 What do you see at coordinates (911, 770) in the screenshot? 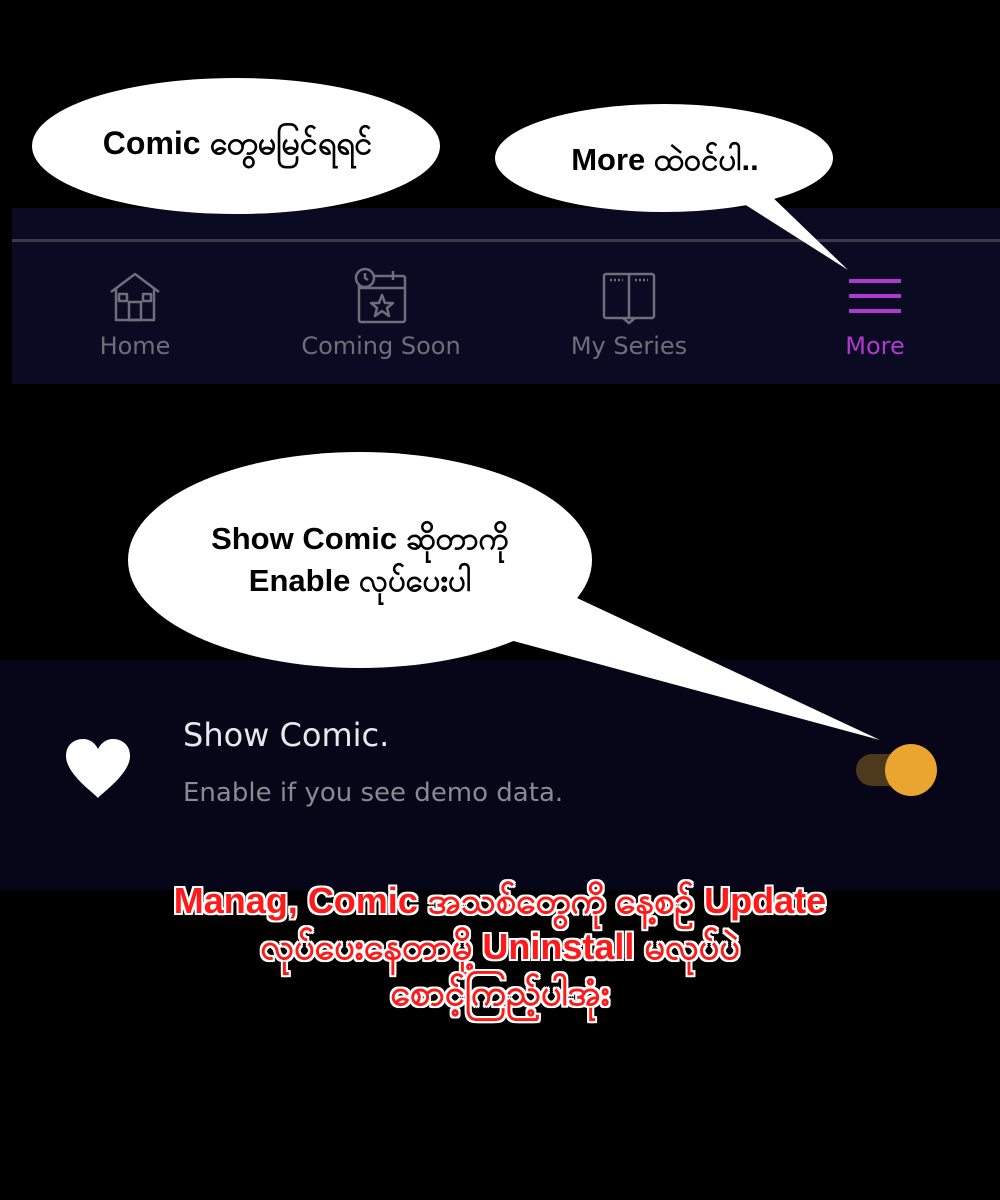
I see `toggle-thumb` at bounding box center [911, 770].